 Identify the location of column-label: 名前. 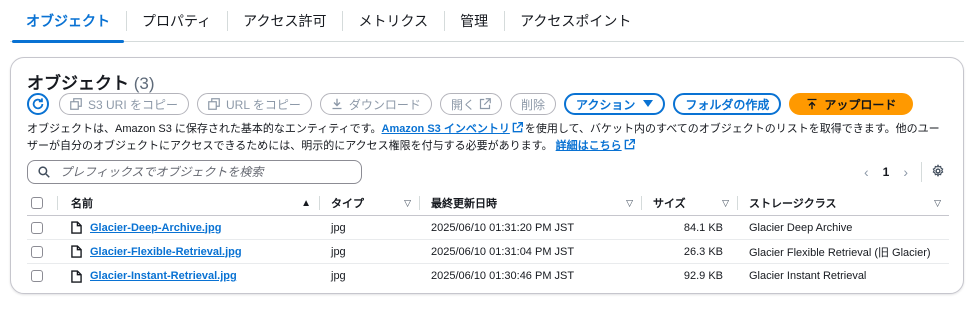
(82, 204).